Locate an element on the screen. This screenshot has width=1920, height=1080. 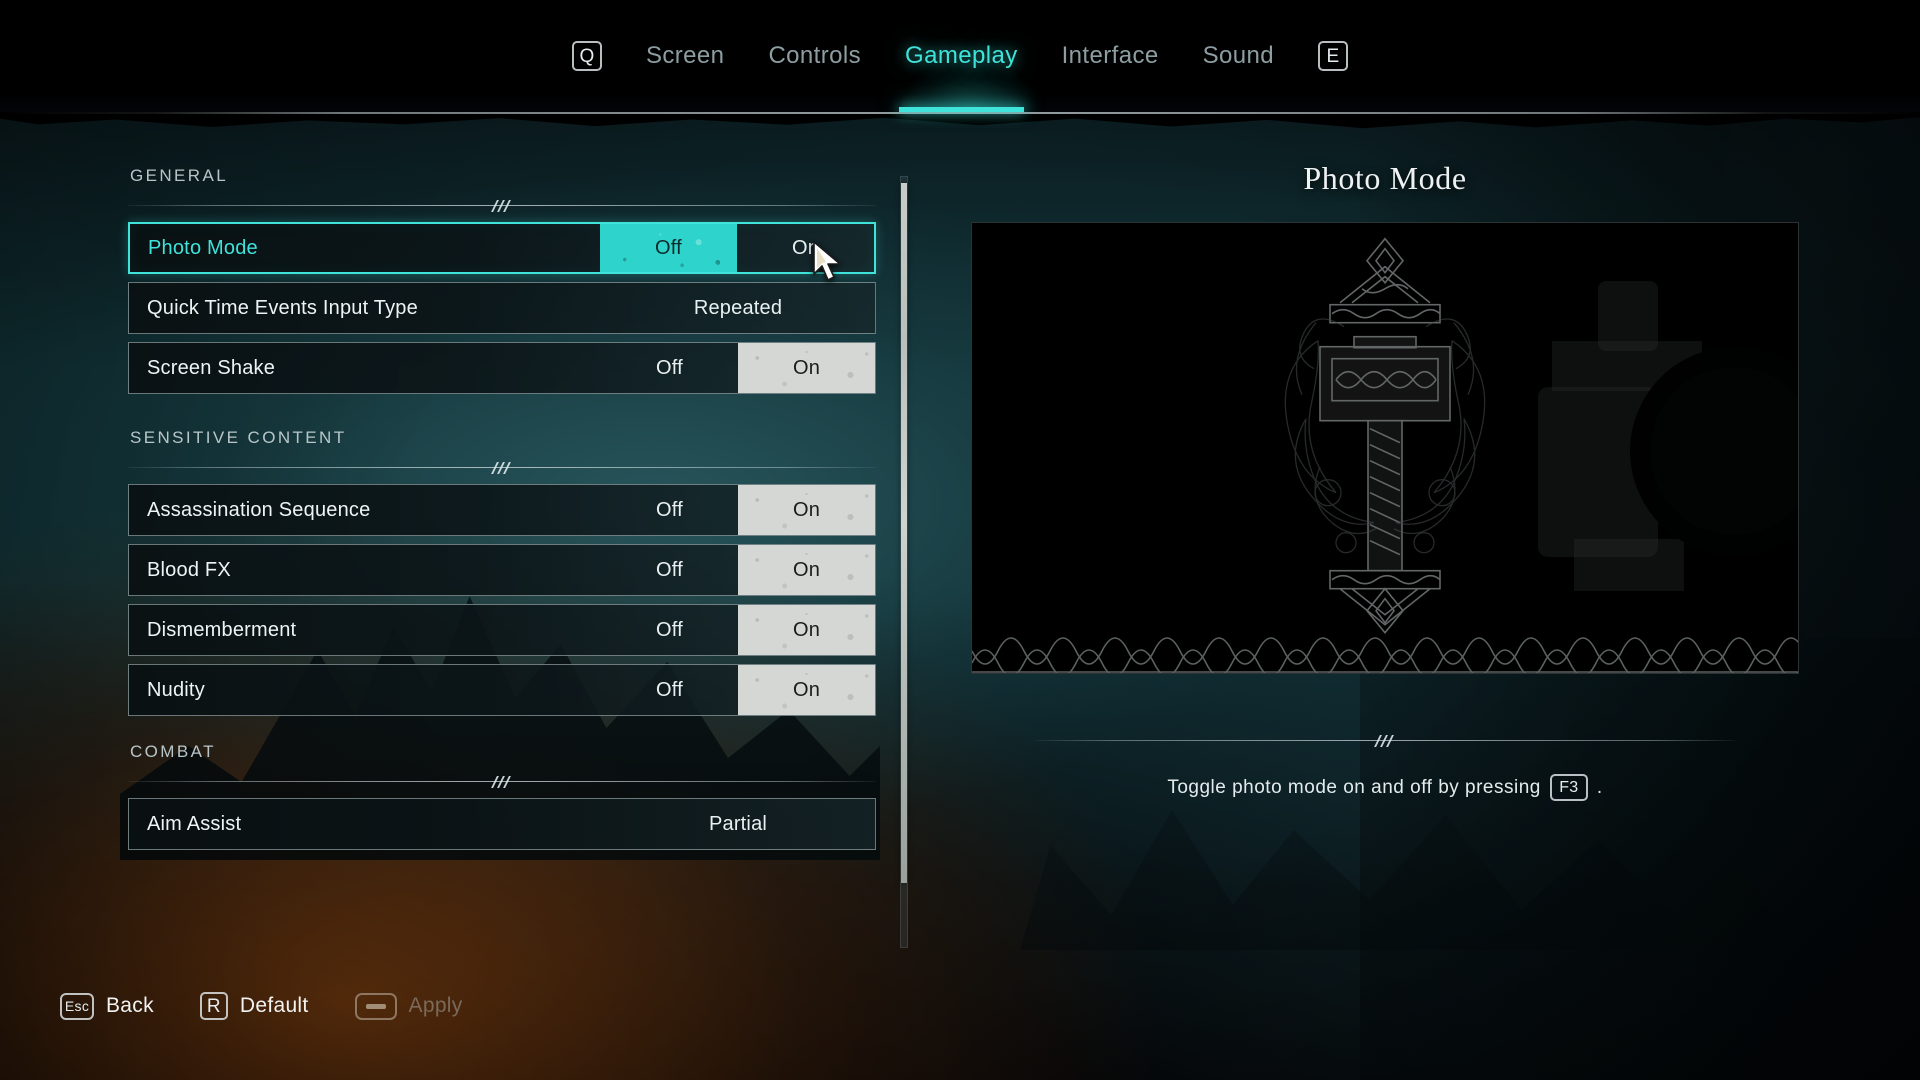
section-divider-general is located at coordinates (502, 206).